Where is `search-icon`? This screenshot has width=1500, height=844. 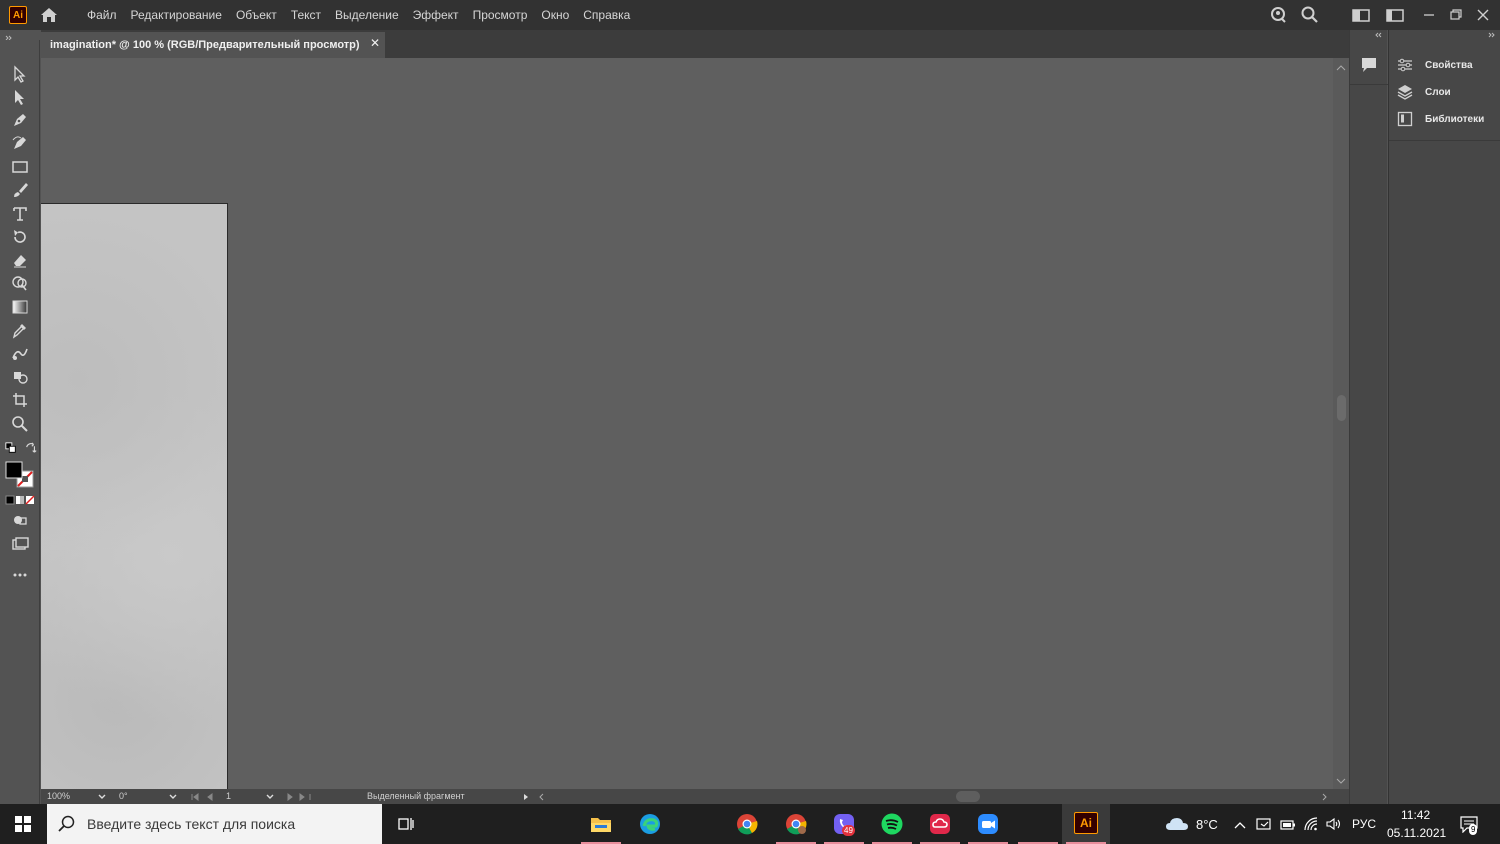
search-icon is located at coordinates (1310, 15).